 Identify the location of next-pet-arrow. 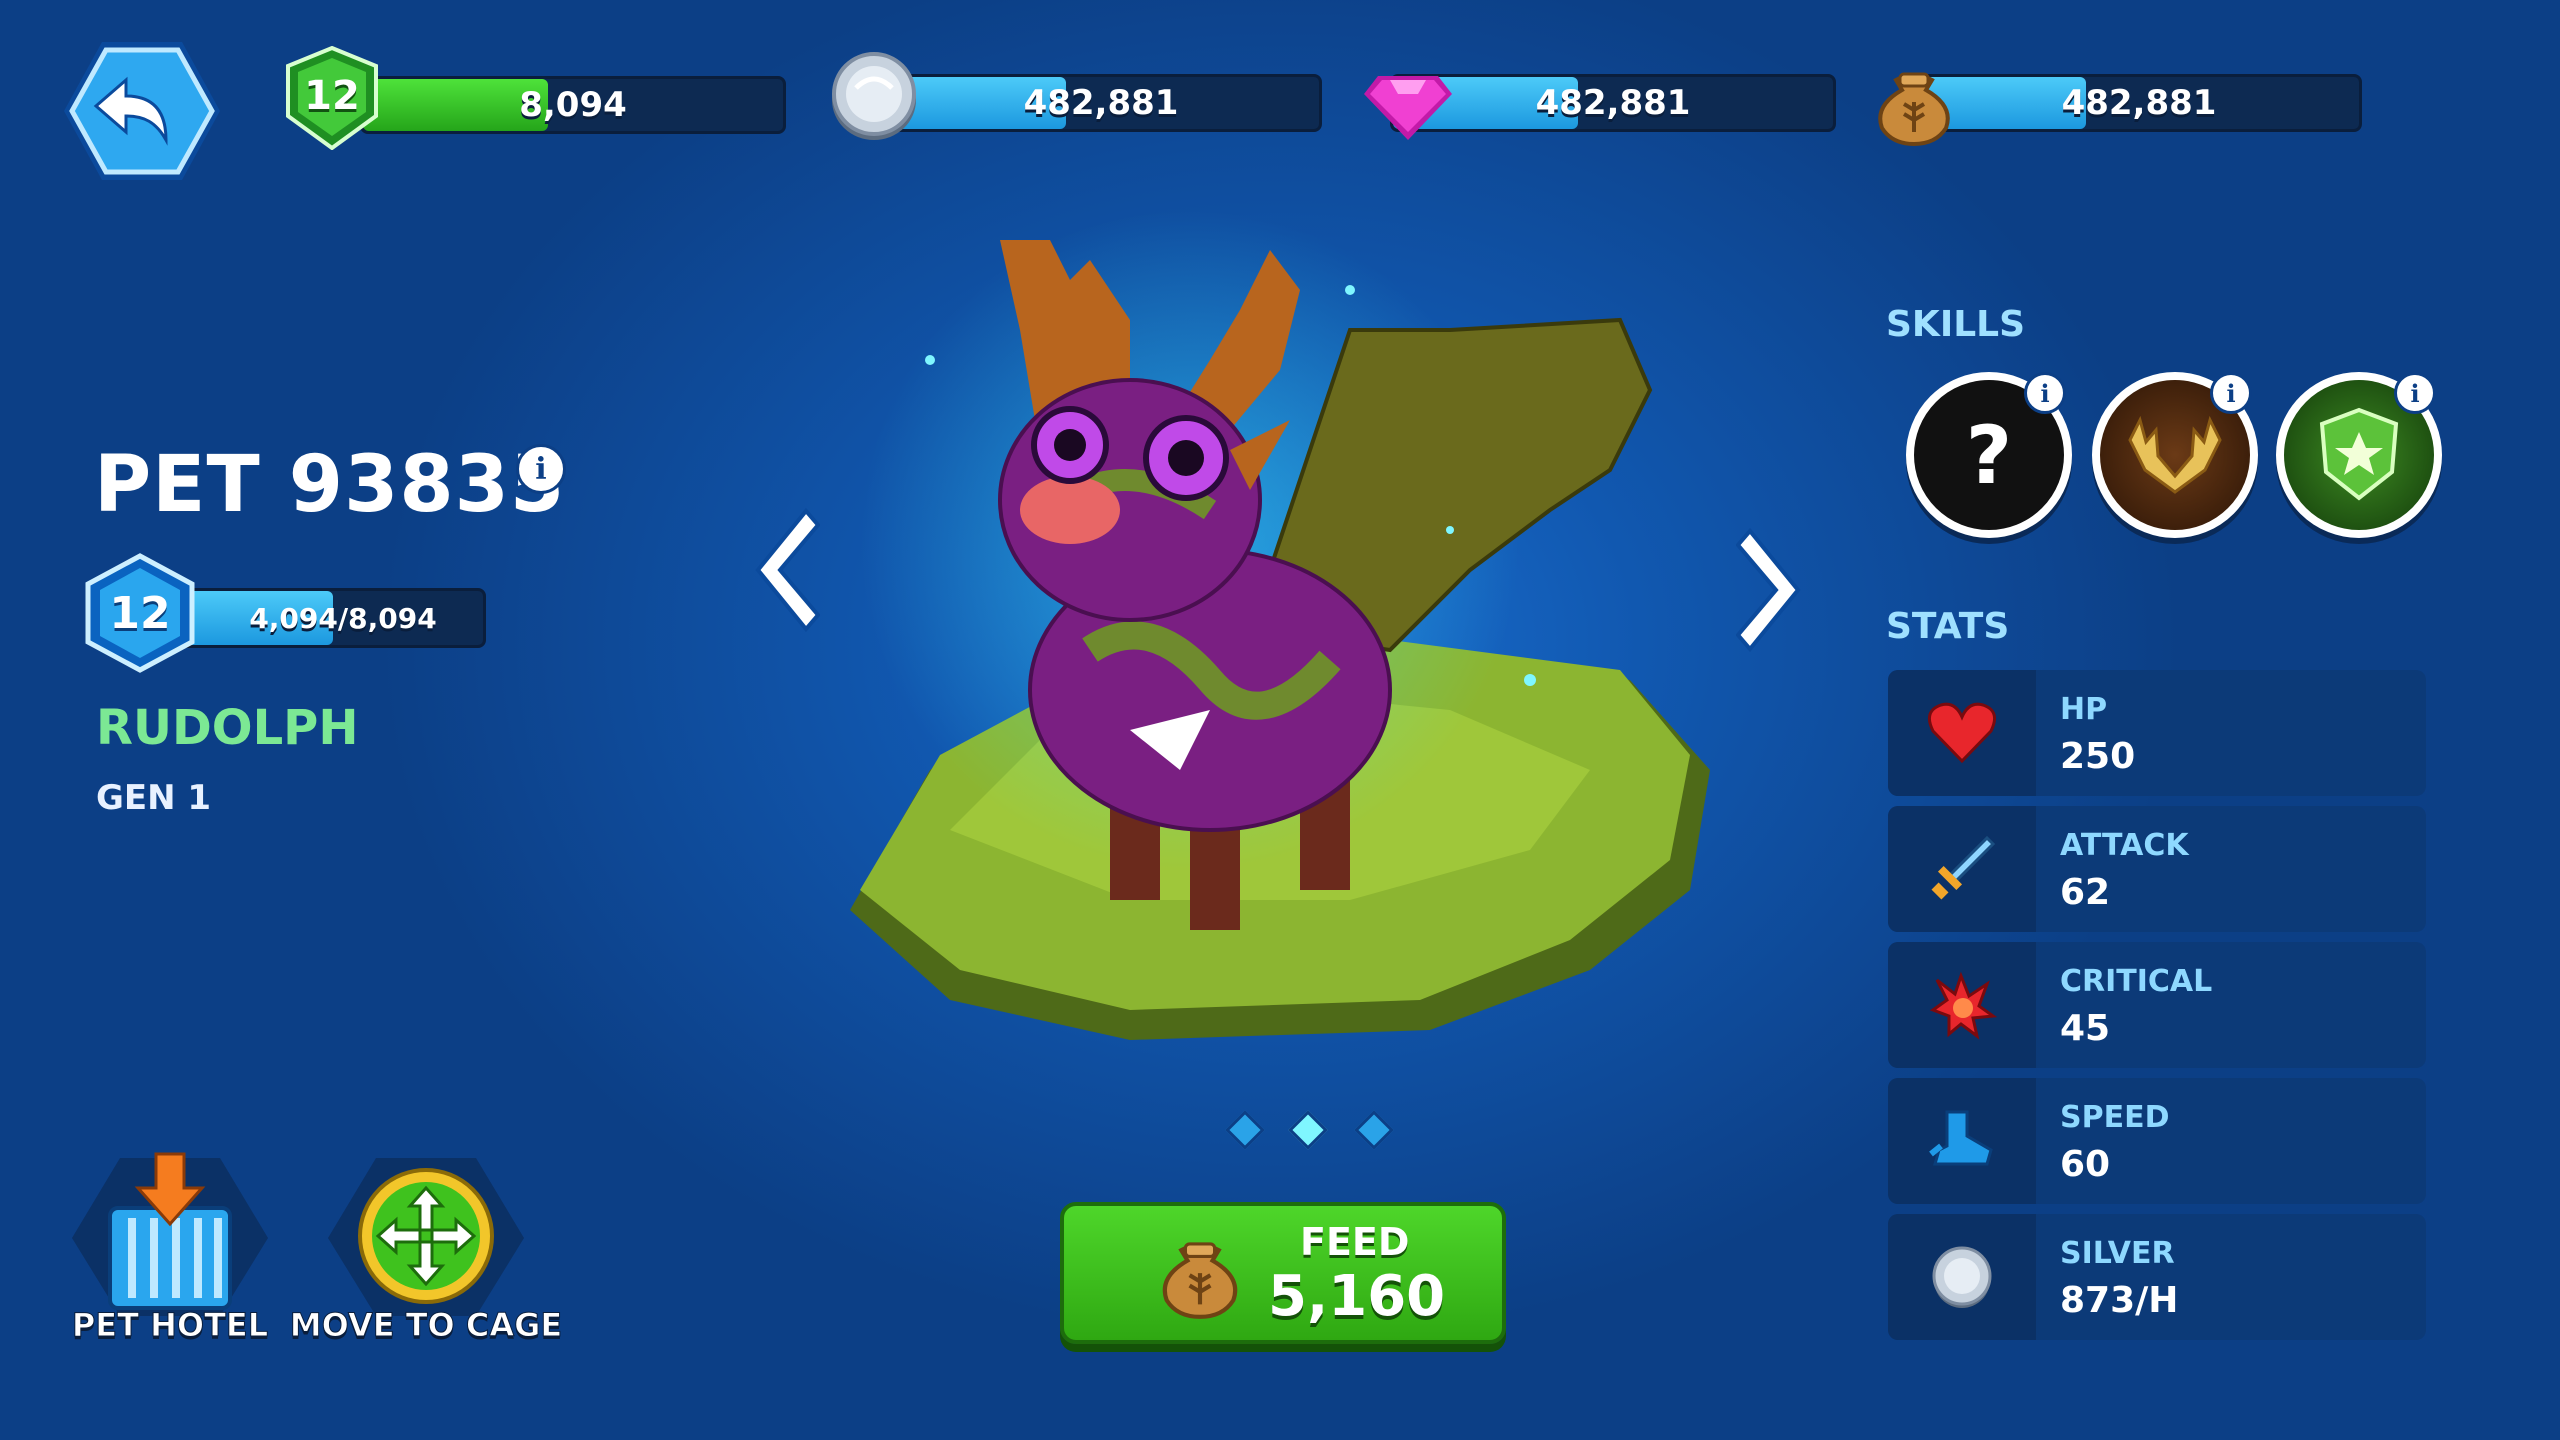
(1775, 592).